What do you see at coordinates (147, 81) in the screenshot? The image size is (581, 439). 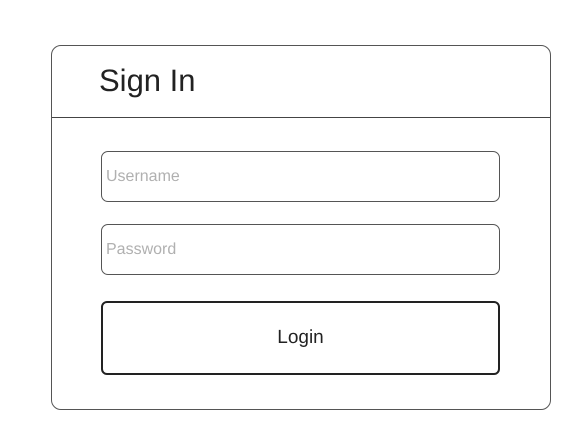 I see `card-title: Sign In` at bounding box center [147, 81].